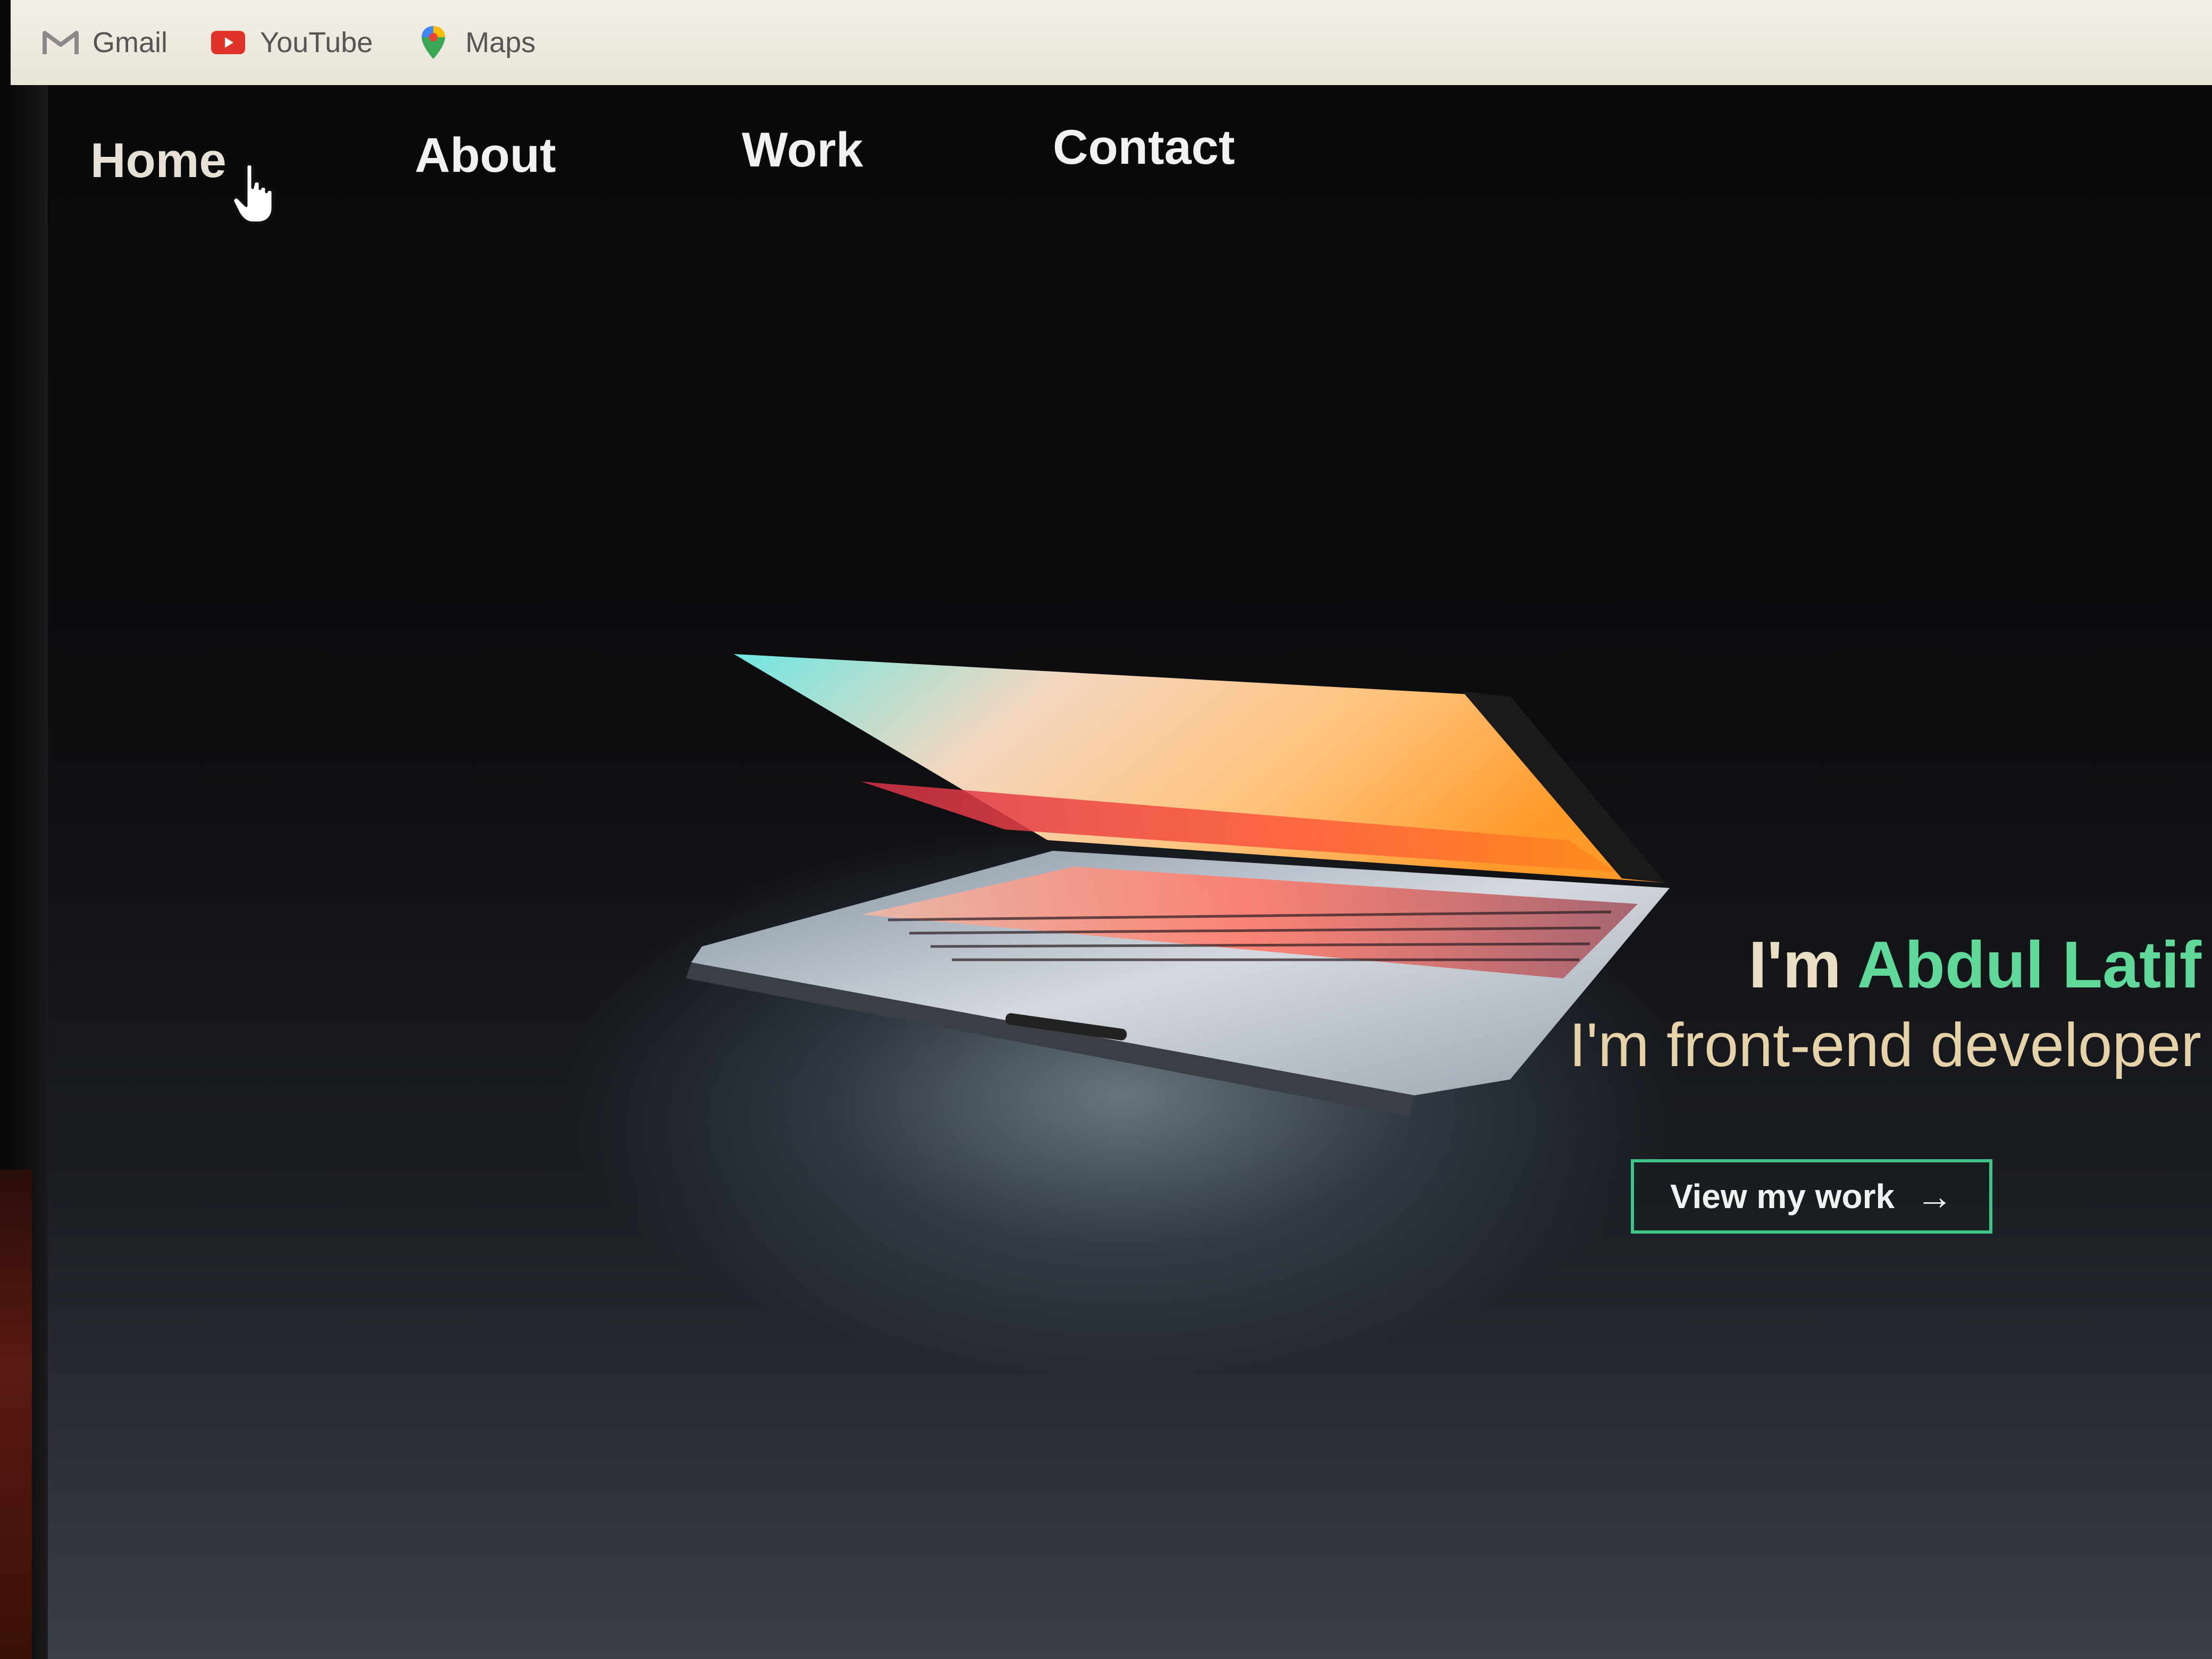  What do you see at coordinates (2029, 965) in the screenshot?
I see `hero-name: Abdul Latif` at bounding box center [2029, 965].